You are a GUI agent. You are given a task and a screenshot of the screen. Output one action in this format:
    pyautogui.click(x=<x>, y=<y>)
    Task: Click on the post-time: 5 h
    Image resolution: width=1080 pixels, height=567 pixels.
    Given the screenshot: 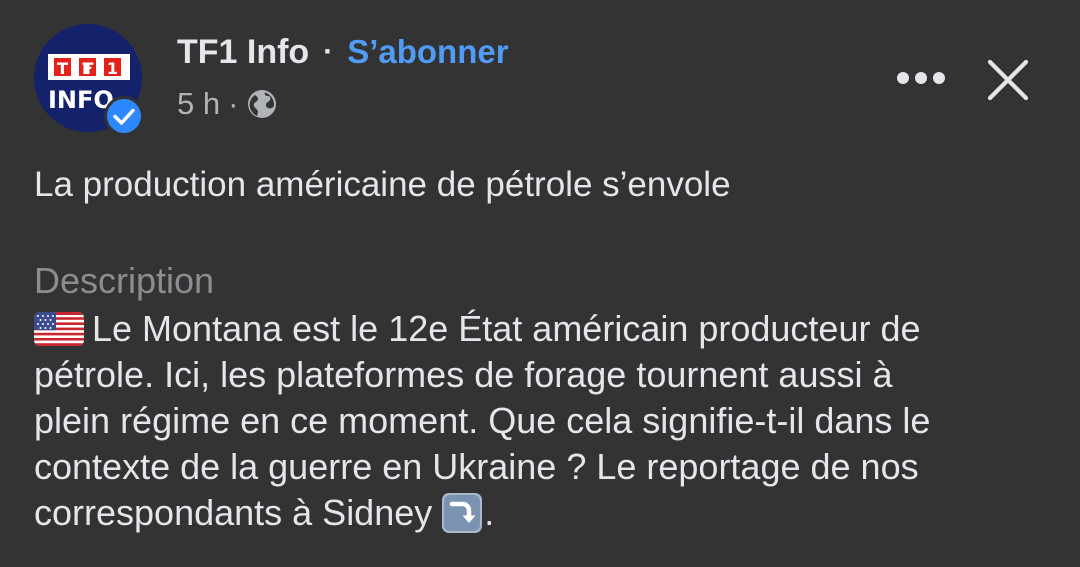 What is the action you would take?
    pyautogui.click(x=198, y=104)
    